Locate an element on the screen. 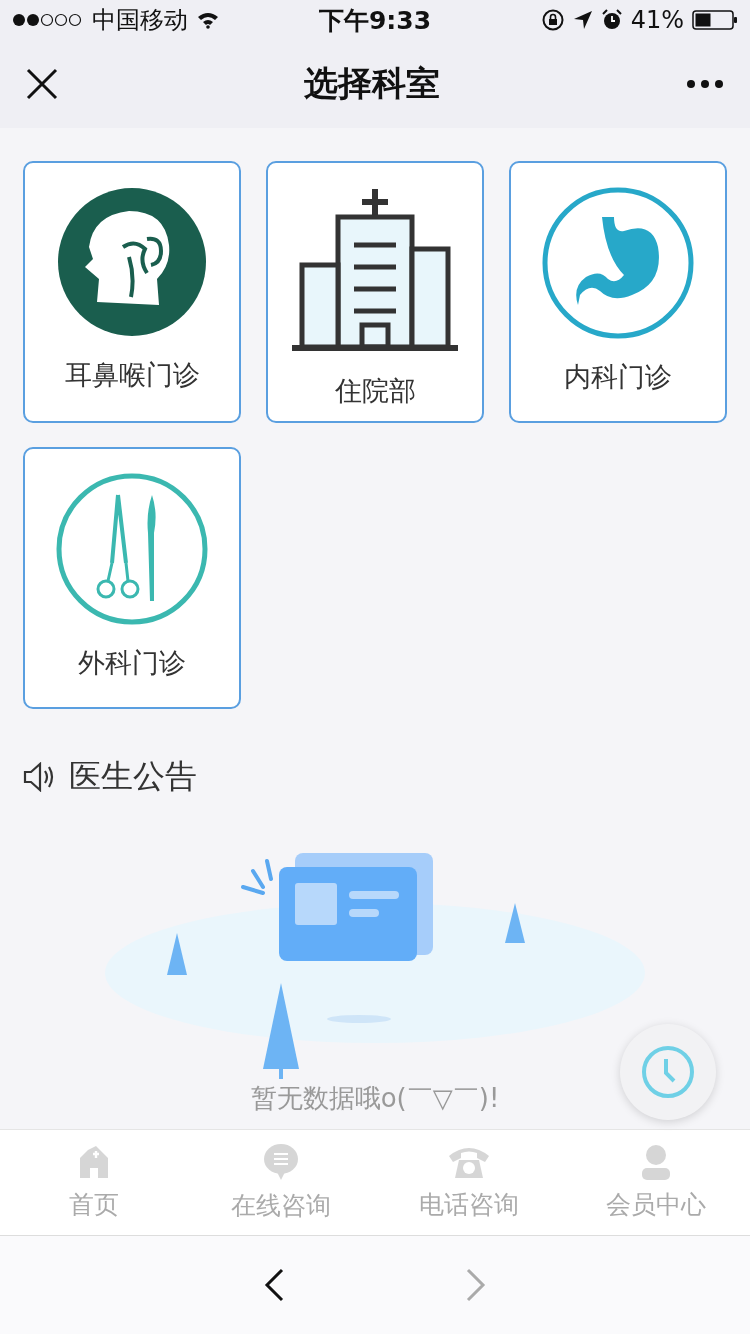  section-title: 医生公告 is located at coordinates (133, 776).